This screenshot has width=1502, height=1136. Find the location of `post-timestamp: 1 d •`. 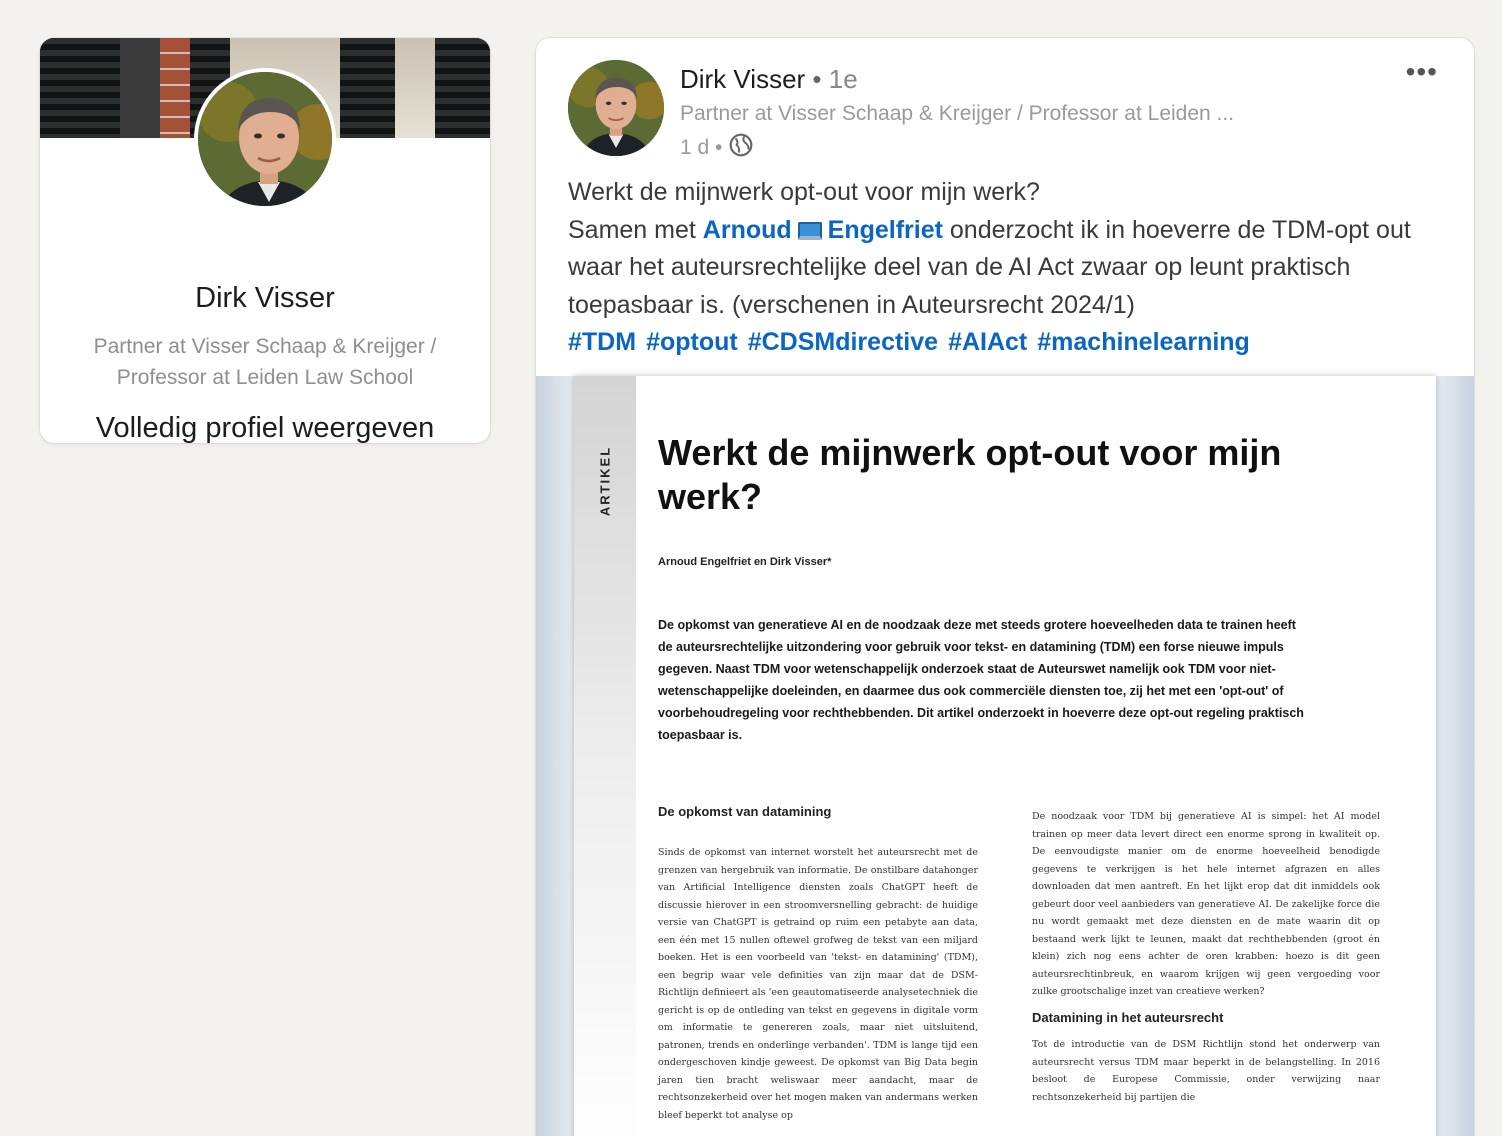

post-timestamp: 1 d • is located at coordinates (717, 148).